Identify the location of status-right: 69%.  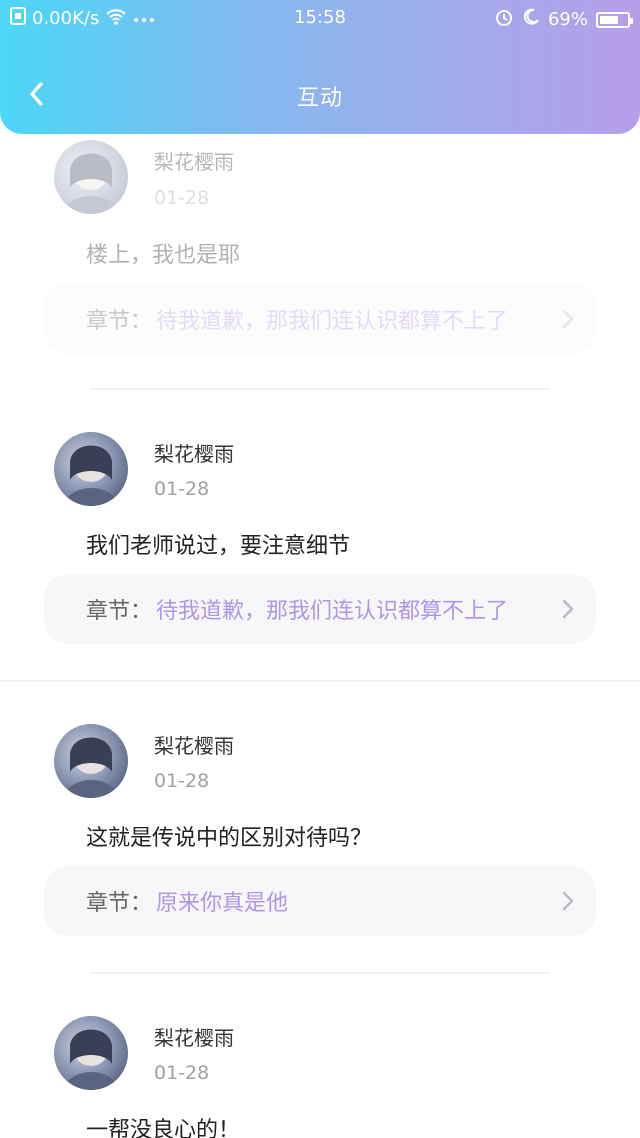
(563, 19).